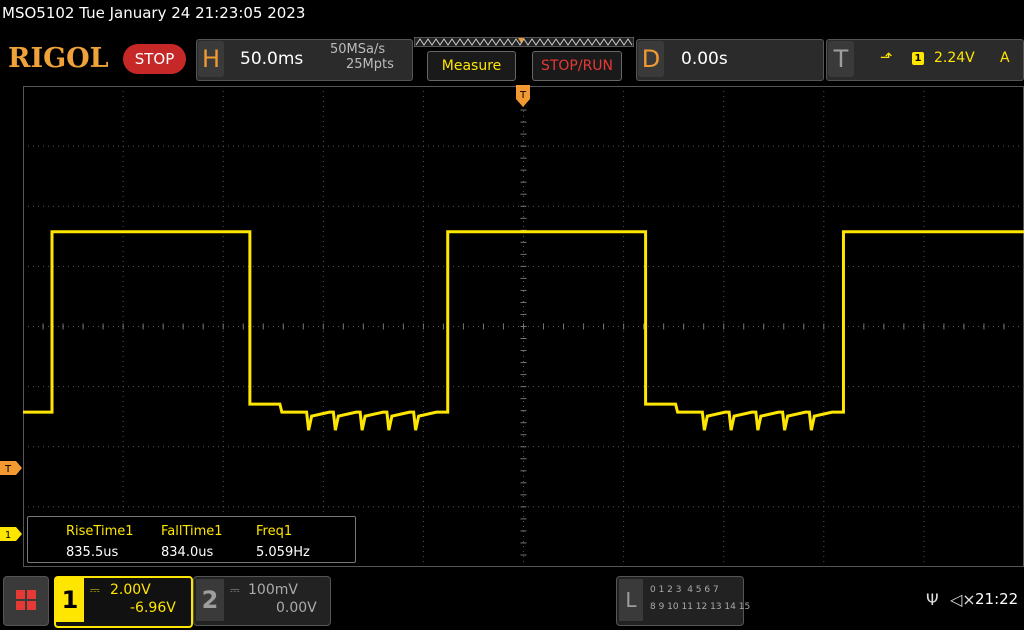  I want to click on trigger-position-marker: T, so click(523, 97).